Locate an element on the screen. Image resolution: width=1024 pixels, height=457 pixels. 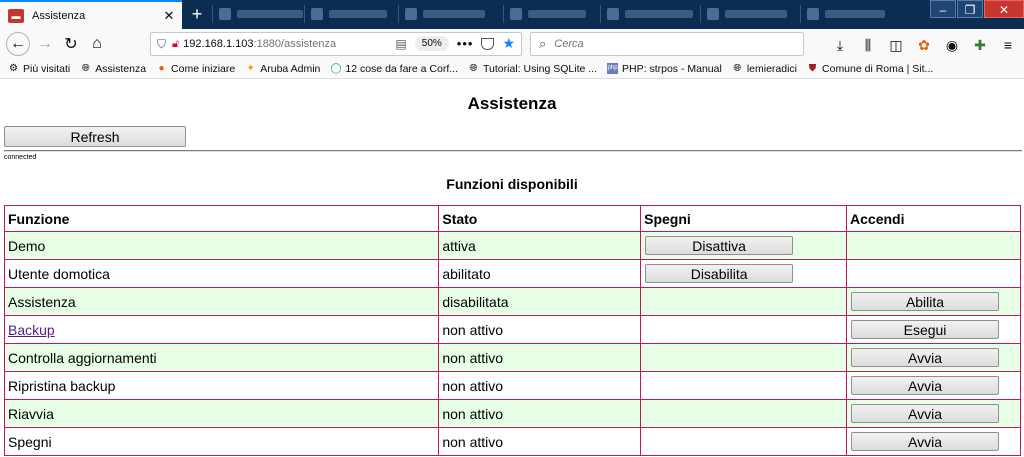
star-icon: ✦ is located at coordinates (250, 68).